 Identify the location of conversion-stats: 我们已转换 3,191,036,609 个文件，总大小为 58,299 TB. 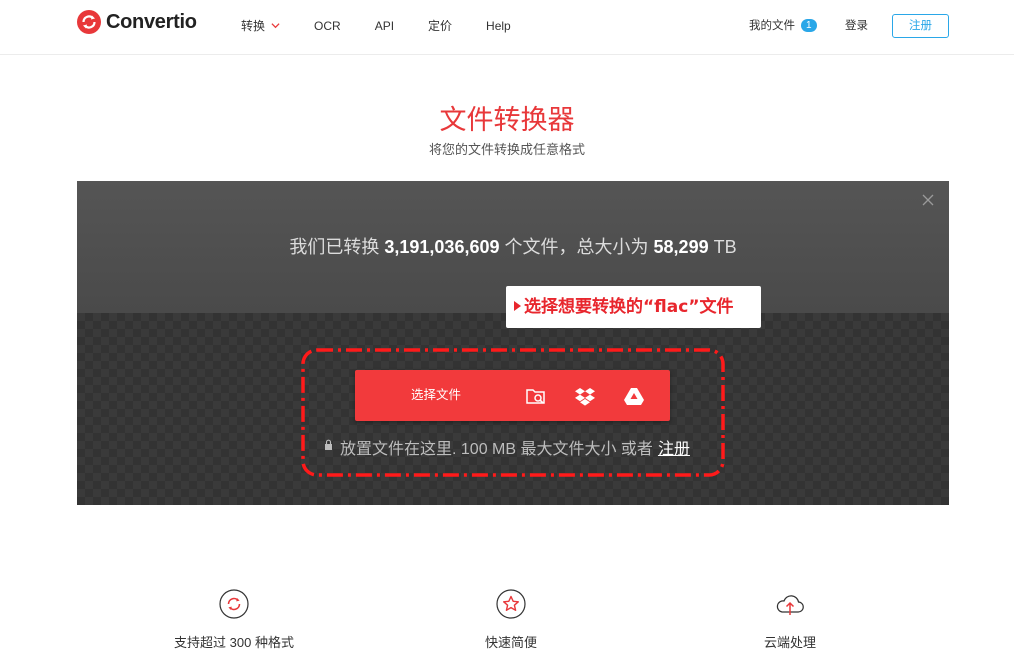
(513, 246).